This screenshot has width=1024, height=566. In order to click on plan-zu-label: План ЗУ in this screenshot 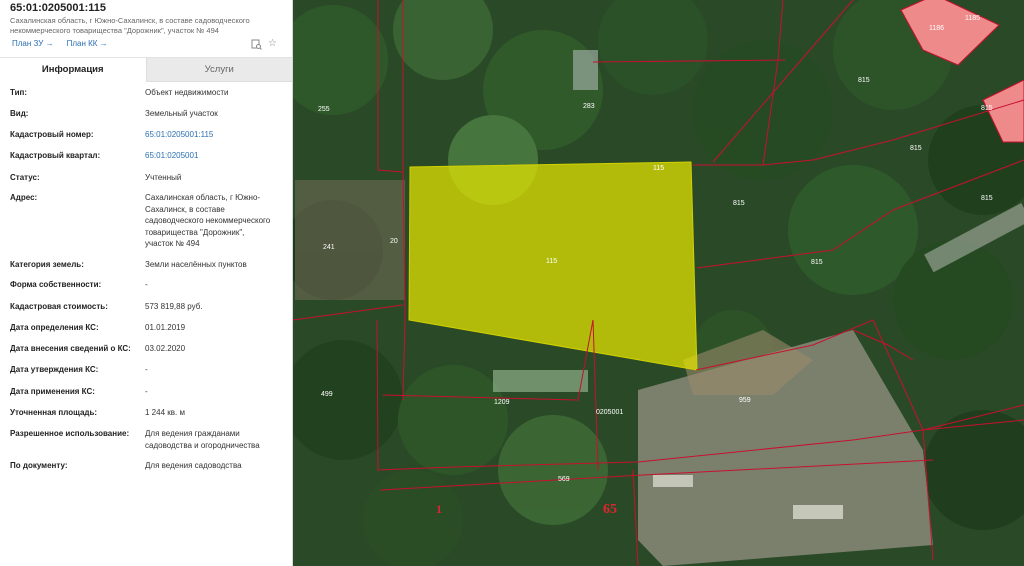, I will do `click(28, 43)`.